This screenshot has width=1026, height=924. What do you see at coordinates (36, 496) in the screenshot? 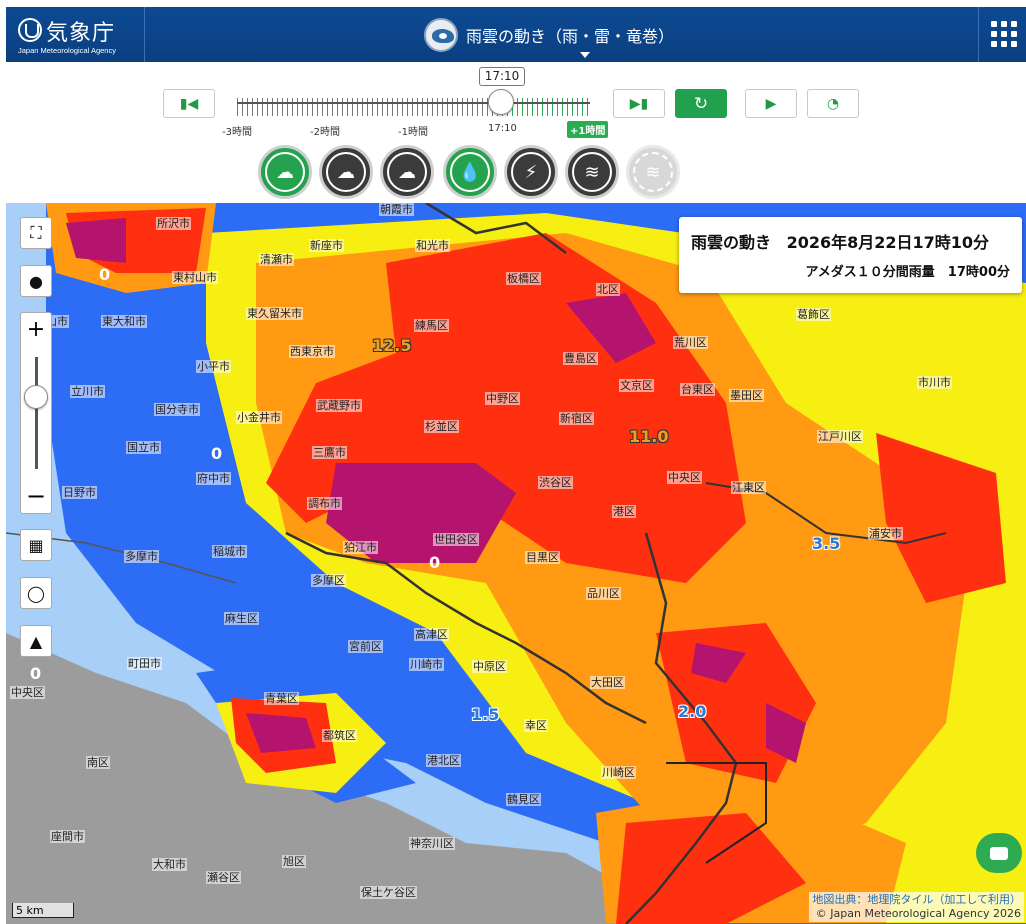
I see `zoom-out-button: −` at bounding box center [36, 496].